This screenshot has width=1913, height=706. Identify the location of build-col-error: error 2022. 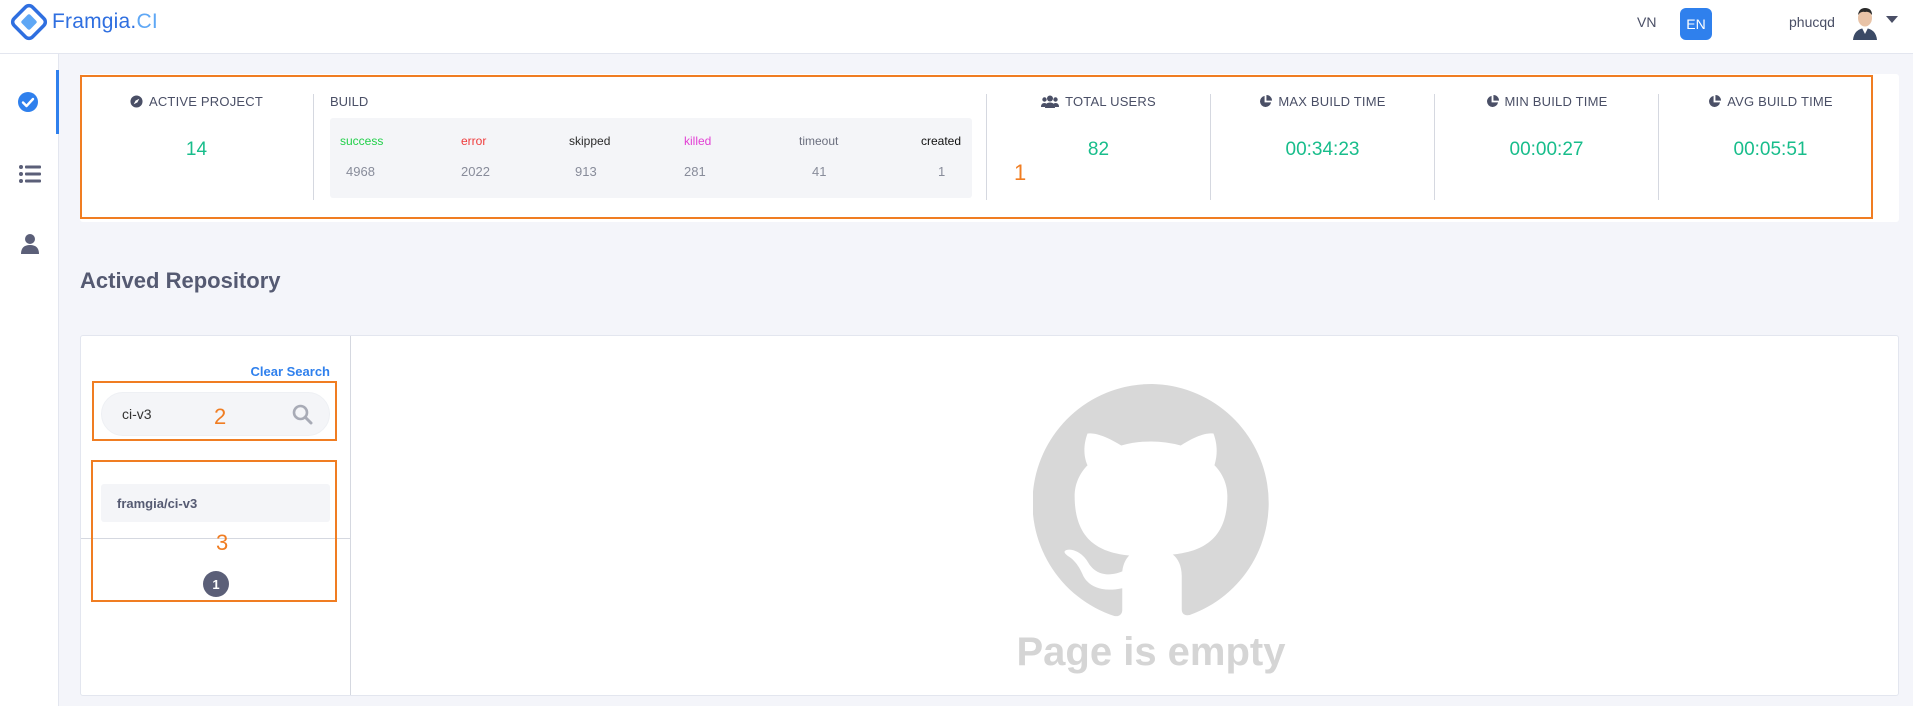
(490, 158).